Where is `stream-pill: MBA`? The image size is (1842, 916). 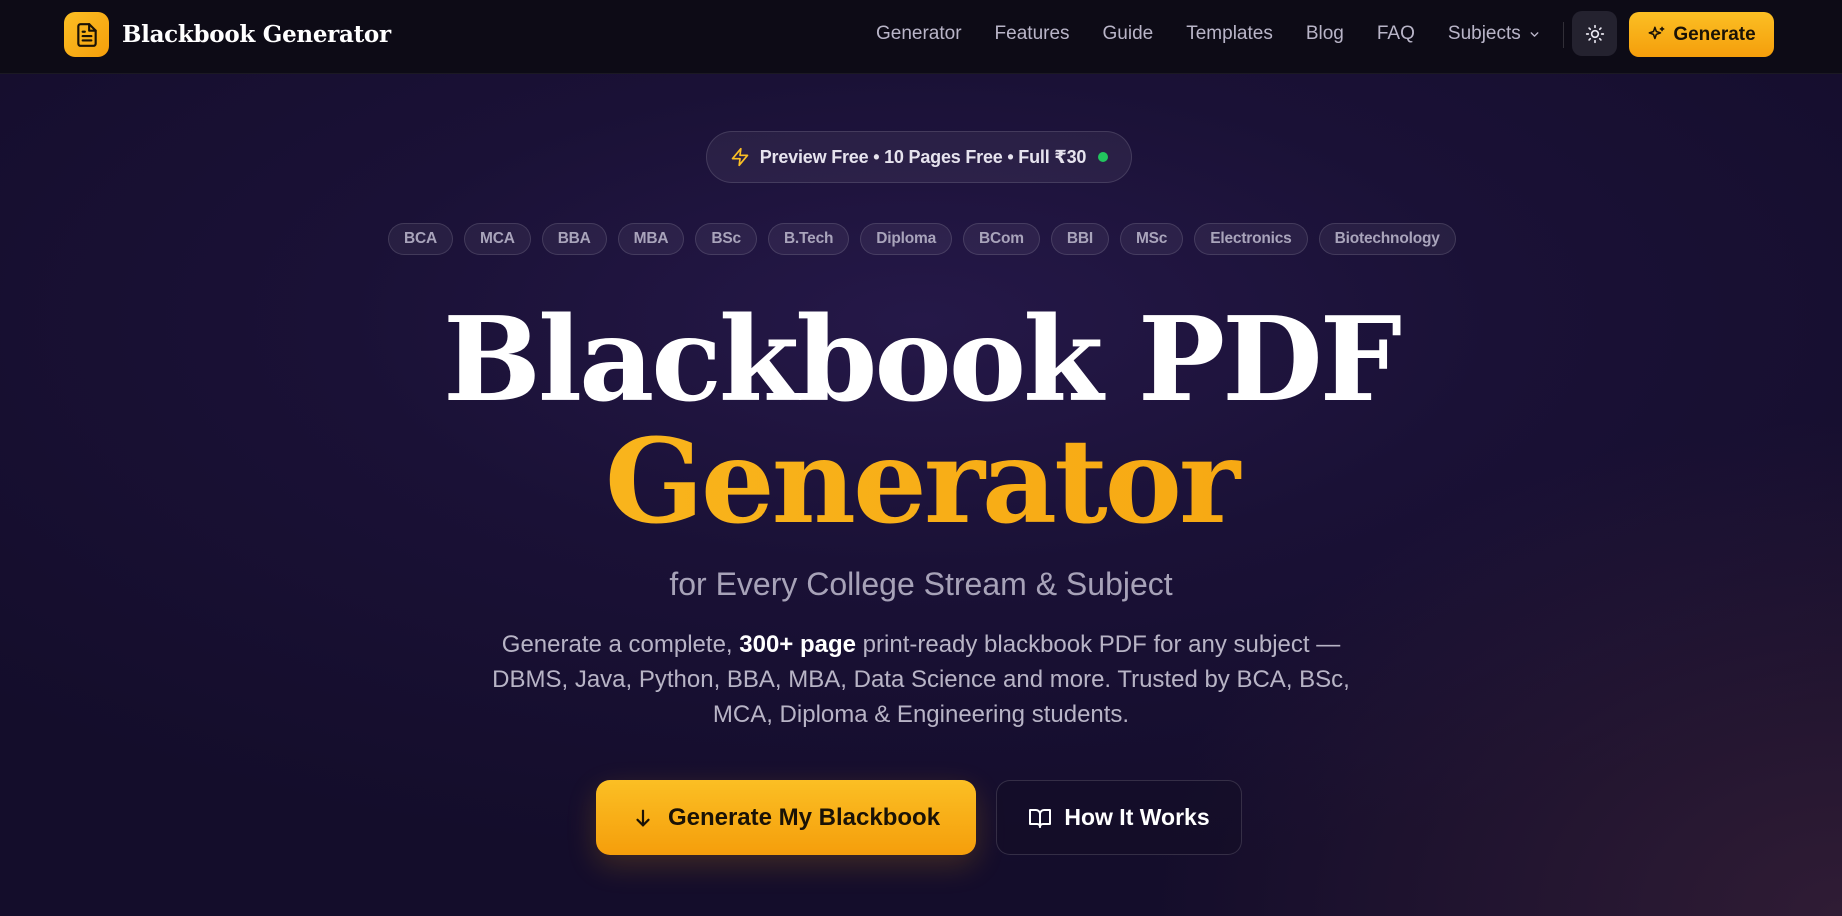
stream-pill: MBA is located at coordinates (651, 239).